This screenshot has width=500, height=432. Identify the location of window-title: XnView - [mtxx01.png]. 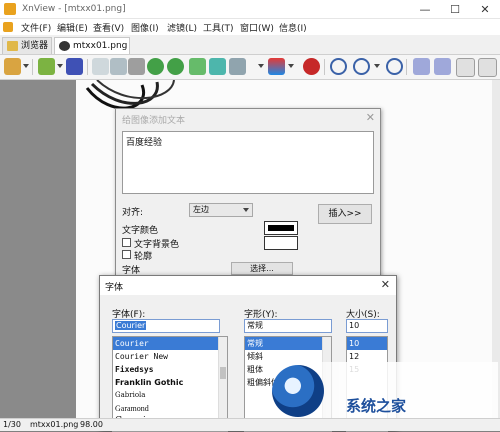
(74, 9).